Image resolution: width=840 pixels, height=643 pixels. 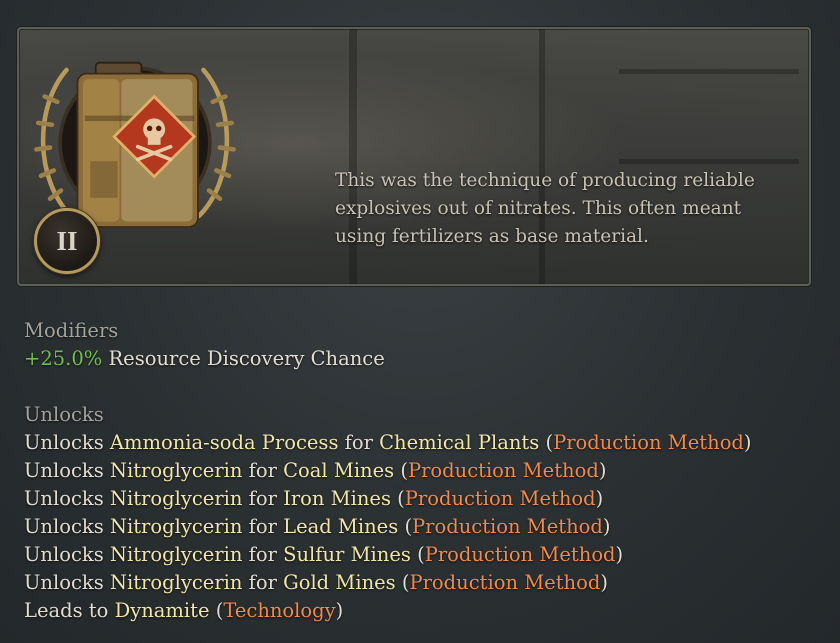 What do you see at coordinates (340, 526) in the screenshot?
I see `unlock-target: Lead Mines` at bounding box center [340, 526].